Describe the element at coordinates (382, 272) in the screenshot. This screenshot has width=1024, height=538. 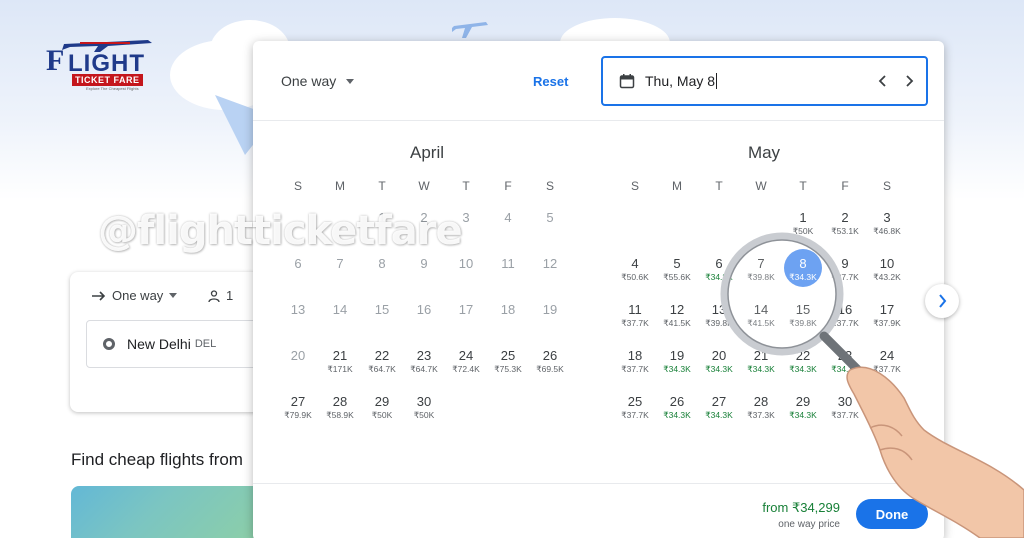
I see `day-cell: 8` at that location.